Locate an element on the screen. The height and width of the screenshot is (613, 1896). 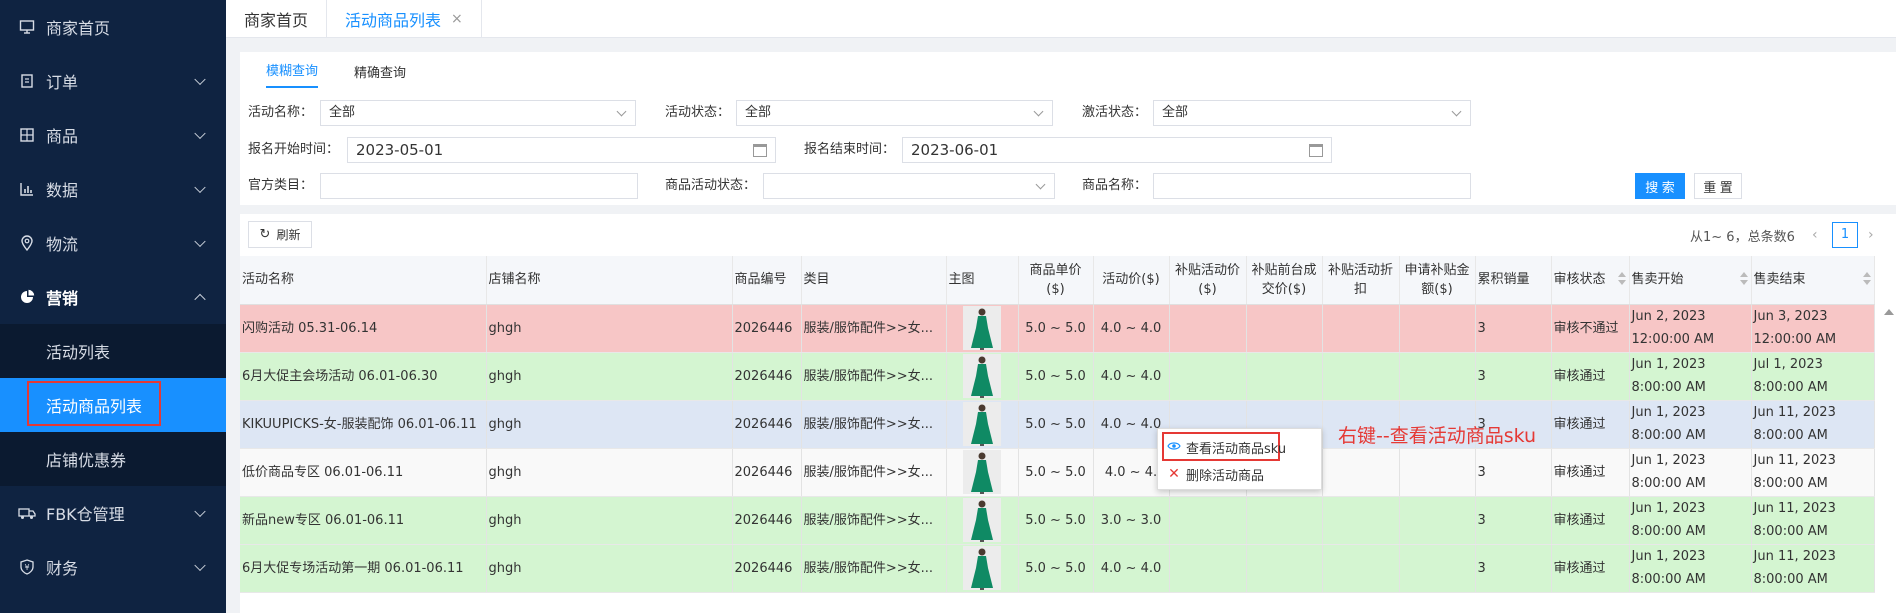
sidebar-item-logistics: 物流 is located at coordinates (113, 243).